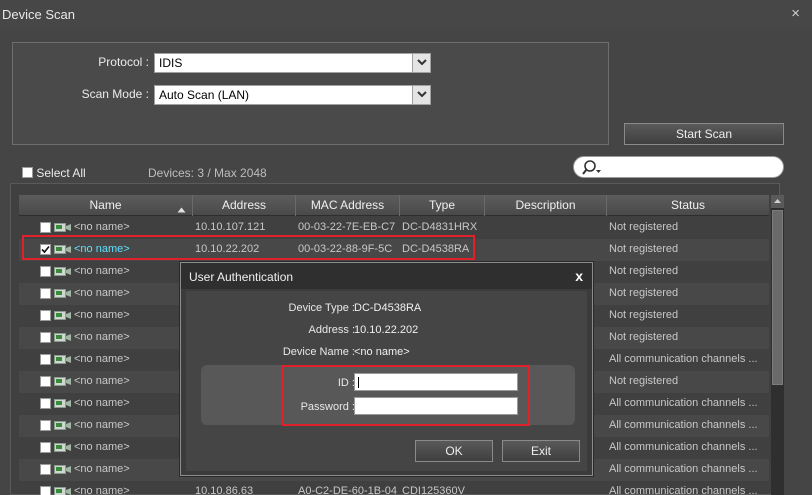 This screenshot has height=495, width=812. Describe the element at coordinates (106, 205) in the screenshot. I see `column-name: Name` at that location.